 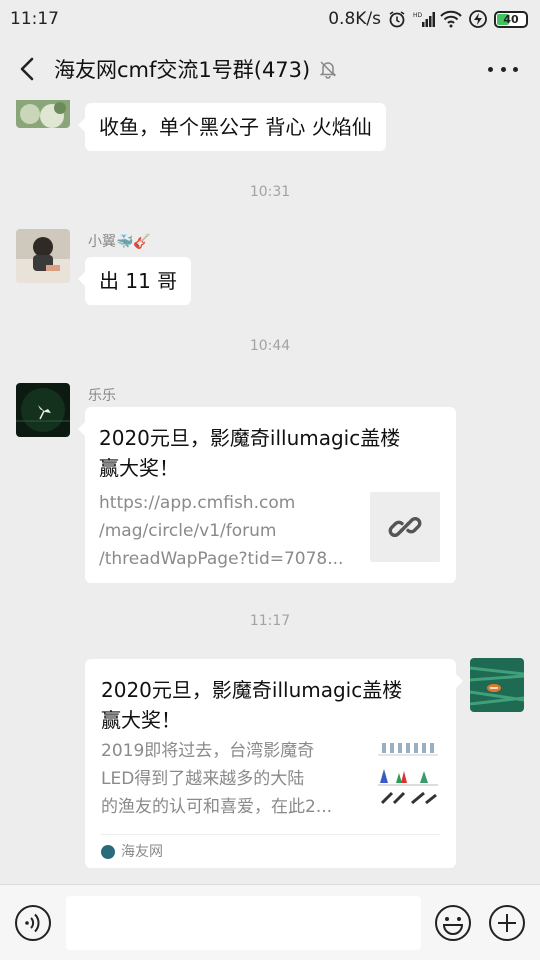 I want to click on status-bar: 11:17 0.8K/s HD 40, so click(x=270, y=19).